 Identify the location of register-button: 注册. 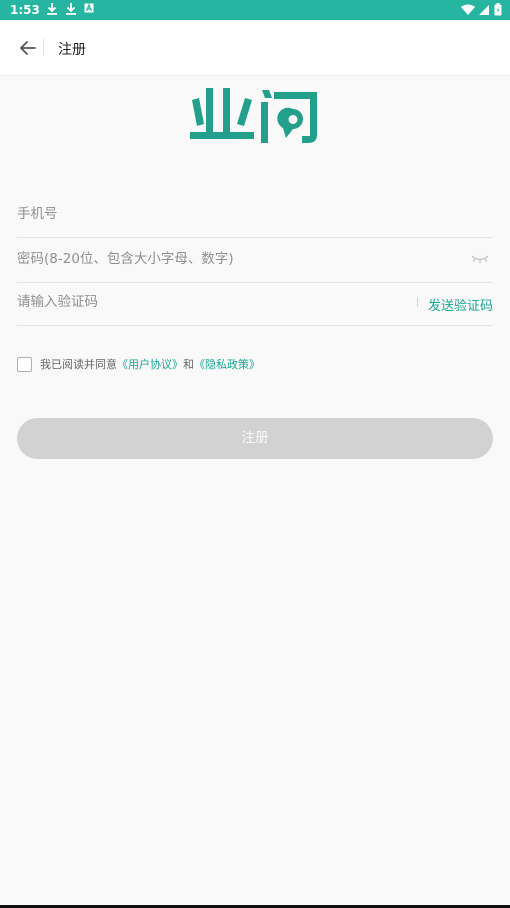
(255, 438).